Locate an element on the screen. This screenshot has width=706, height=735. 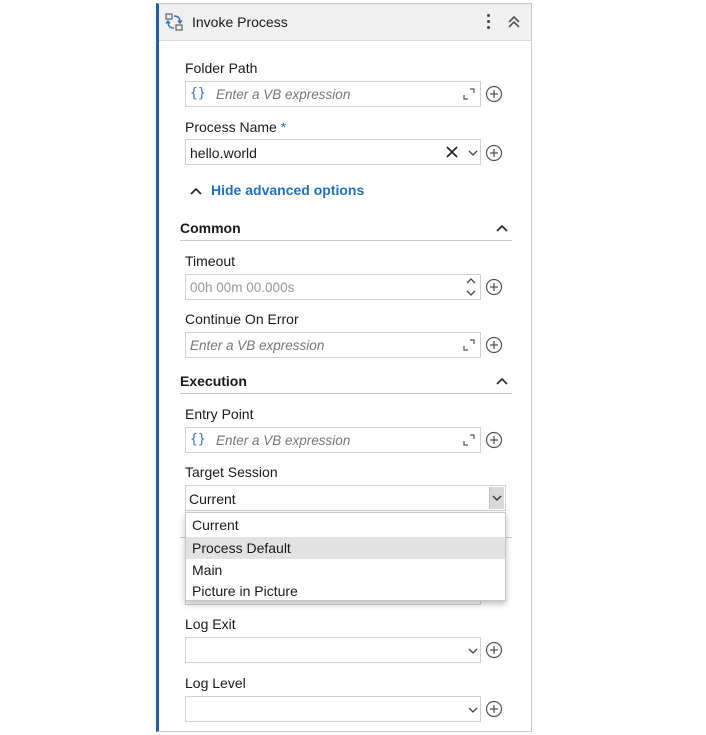
invoke-process-icon is located at coordinates (174, 22).